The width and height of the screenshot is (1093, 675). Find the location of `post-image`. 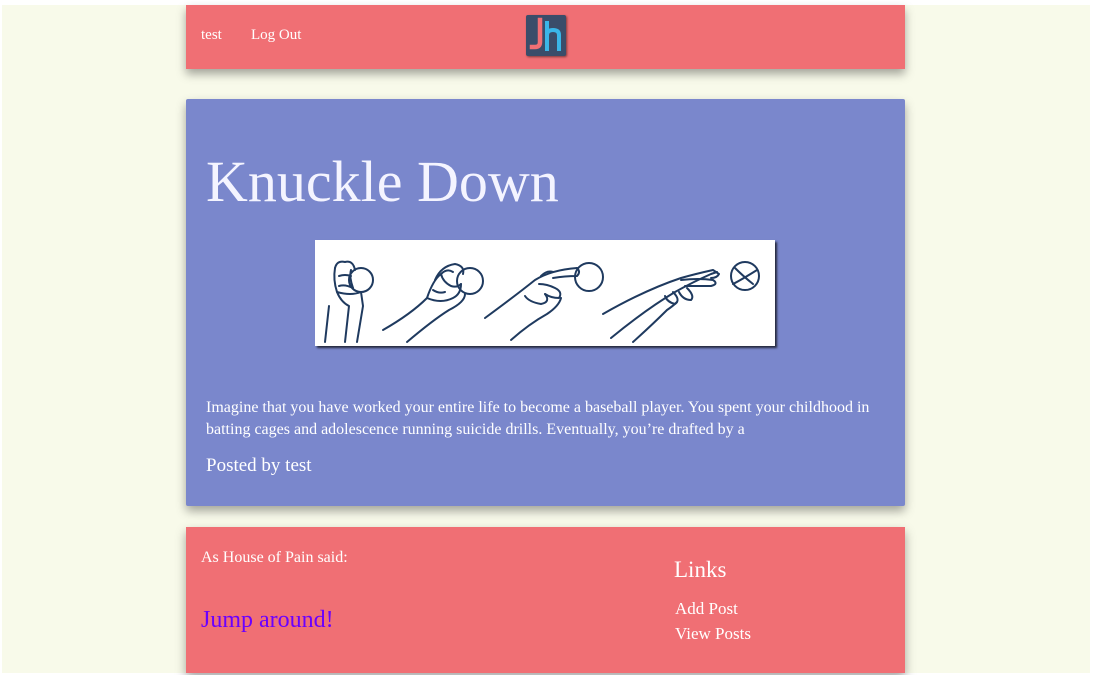

post-image is located at coordinates (545, 293).